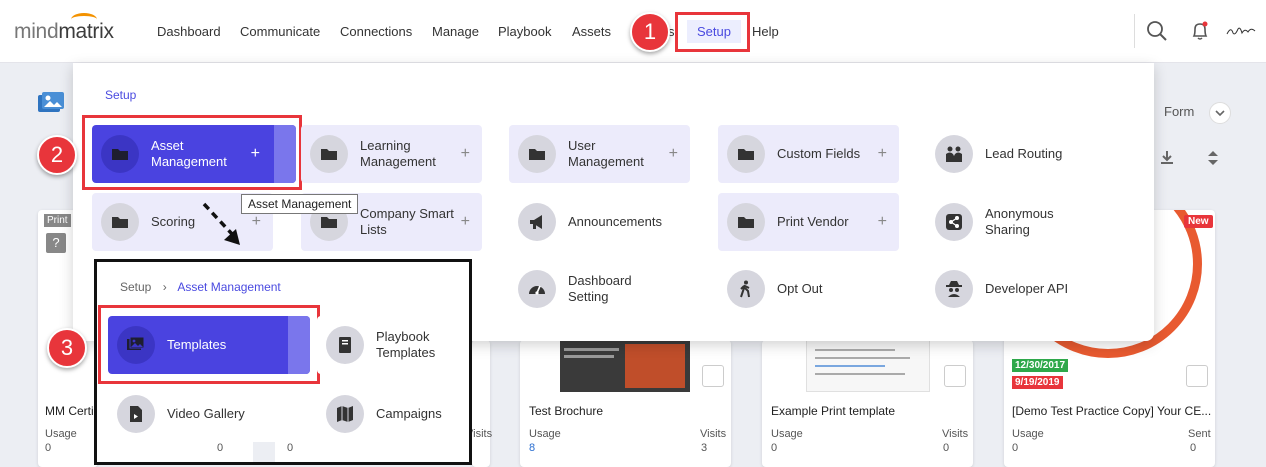 This screenshot has height=467, width=1266. I want to click on callout-3: 3, so click(67, 348).